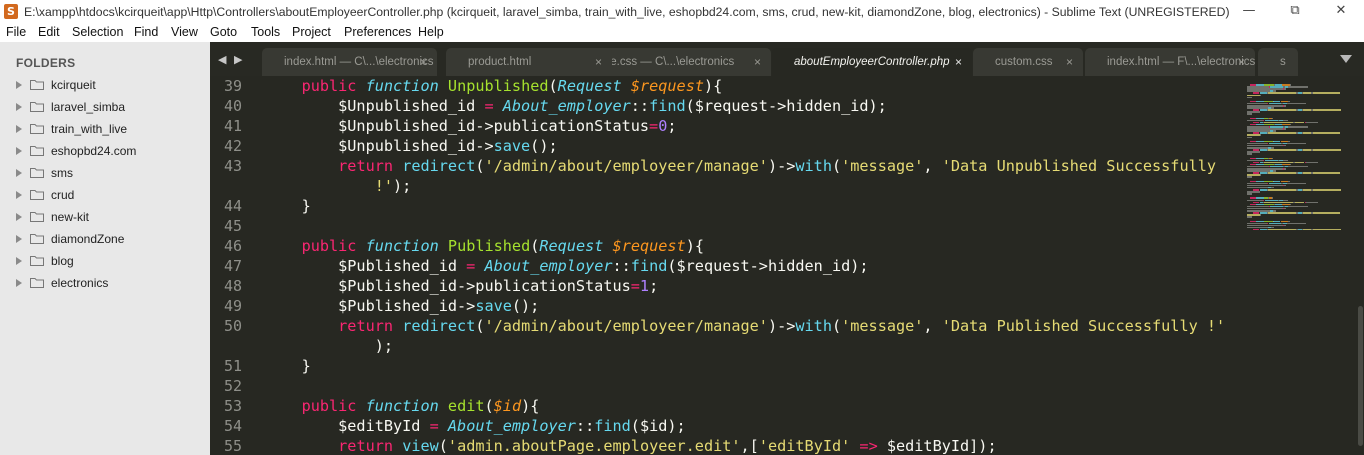  Describe the element at coordinates (1341, 12) in the screenshot. I see `close-icon: ✕` at that location.